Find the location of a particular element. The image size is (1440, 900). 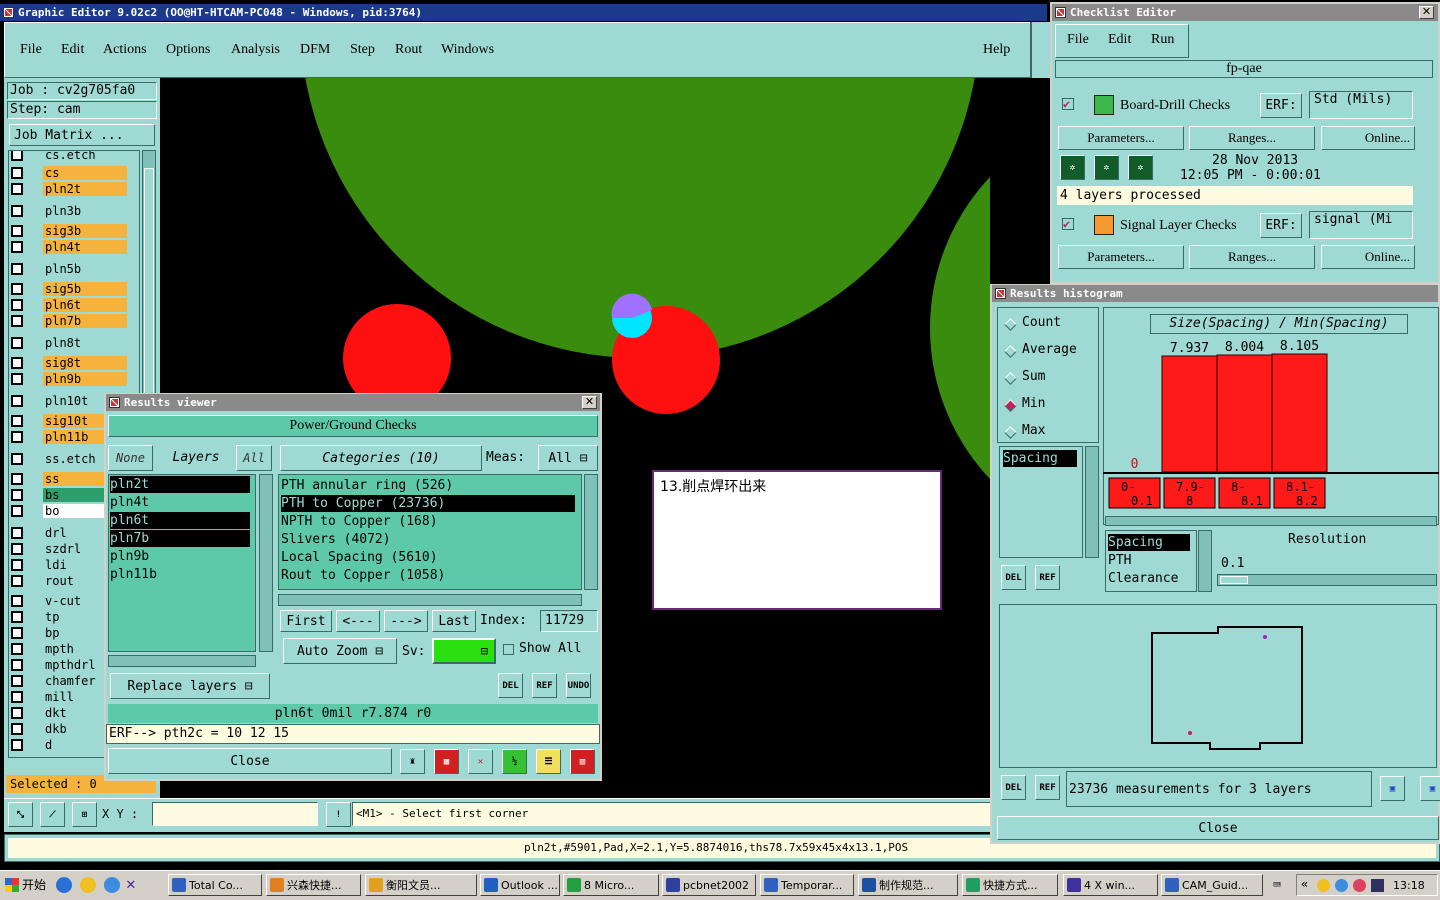

show-all-checkbox is located at coordinates (508, 649).